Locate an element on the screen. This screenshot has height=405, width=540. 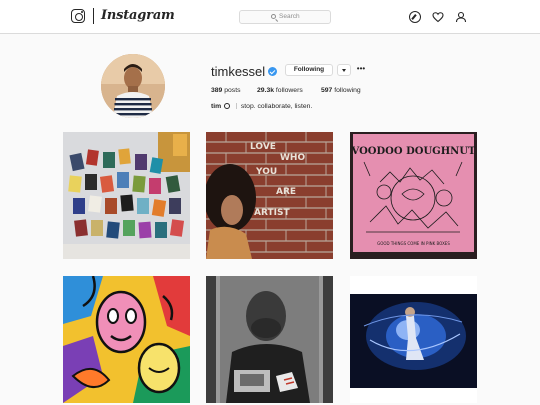
stat-followers: 29.3k followers is located at coordinates (280, 90).